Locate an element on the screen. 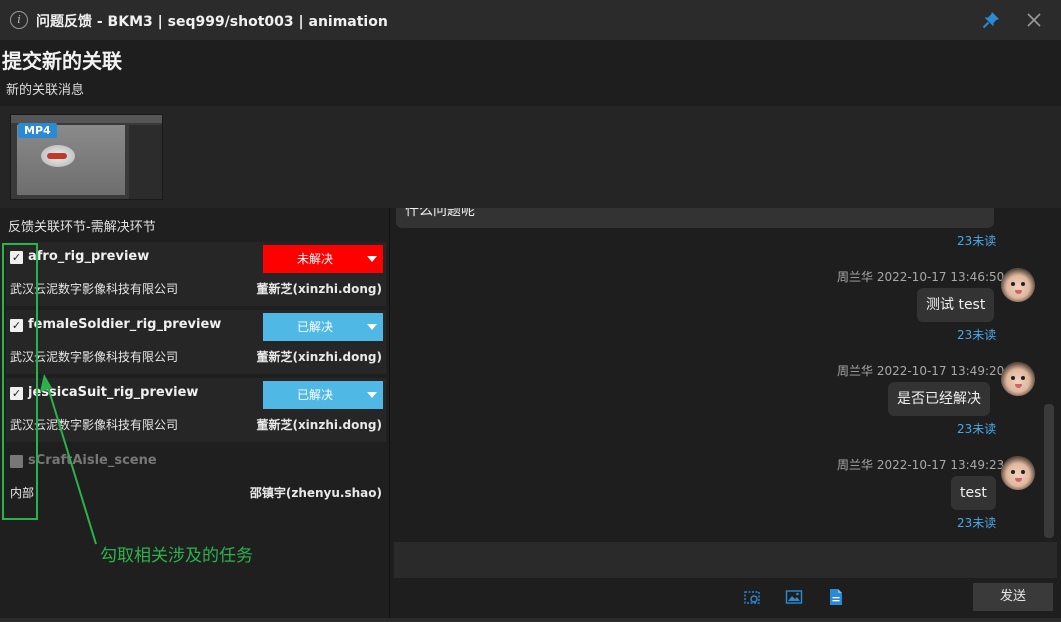 The height and width of the screenshot is (622, 1061). task-checkbox is located at coordinates (16, 461).